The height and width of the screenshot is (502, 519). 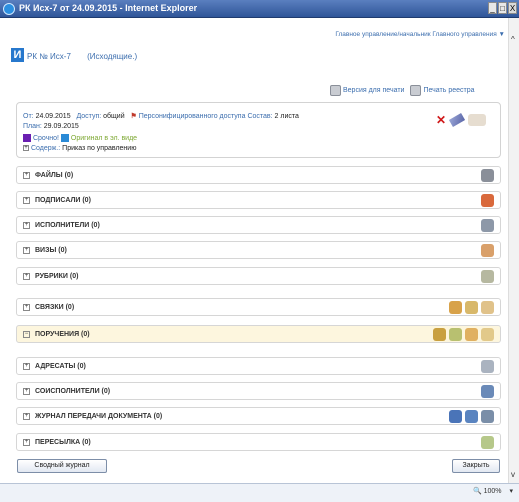 What do you see at coordinates (258, 175) in the screenshot?
I see `section-row: + ФАЙЛЫ (0)` at bounding box center [258, 175].